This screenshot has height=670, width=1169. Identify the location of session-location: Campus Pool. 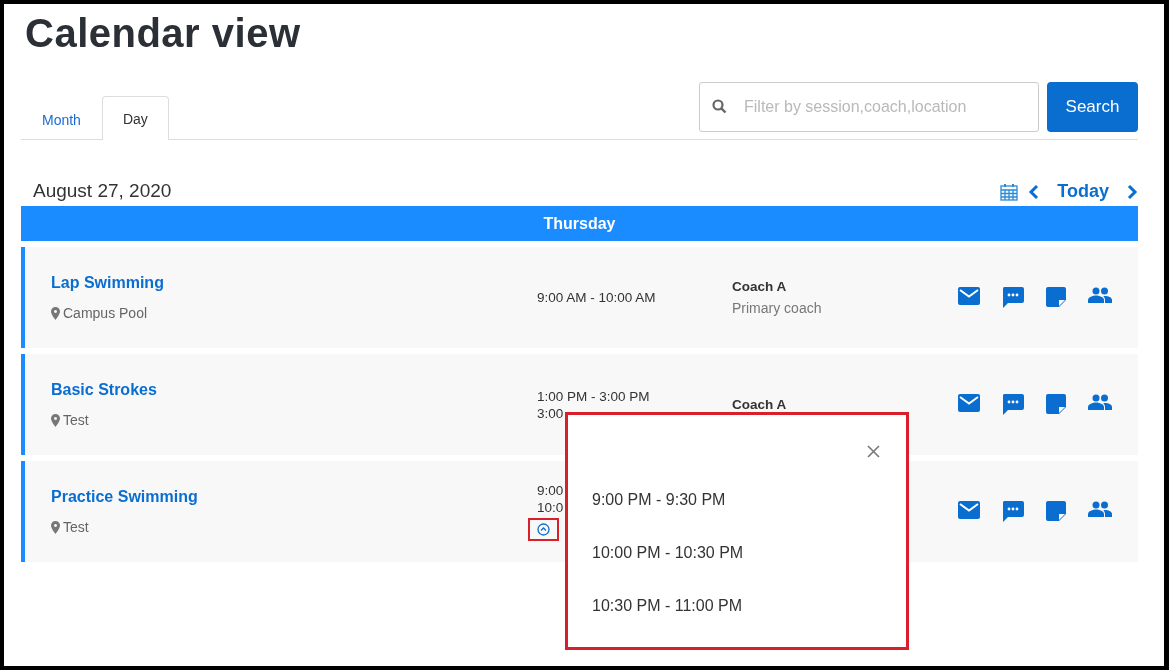
(105, 313).